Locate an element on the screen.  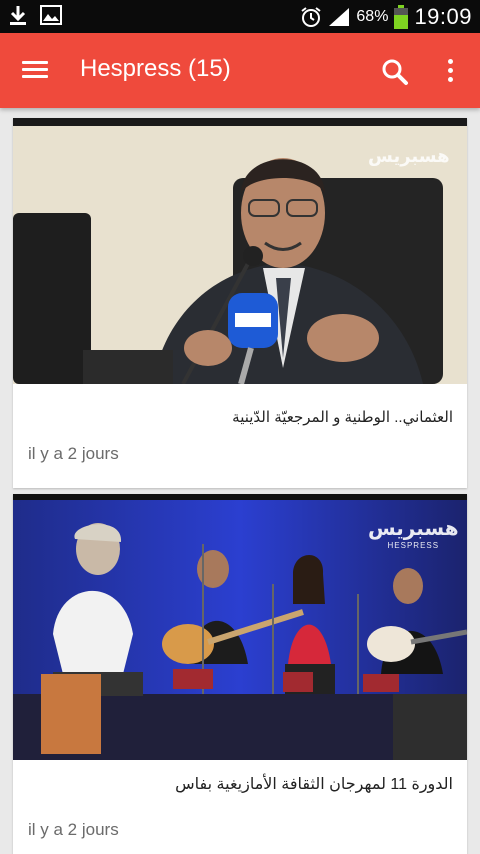
download-icon is located at coordinates (18, 15).